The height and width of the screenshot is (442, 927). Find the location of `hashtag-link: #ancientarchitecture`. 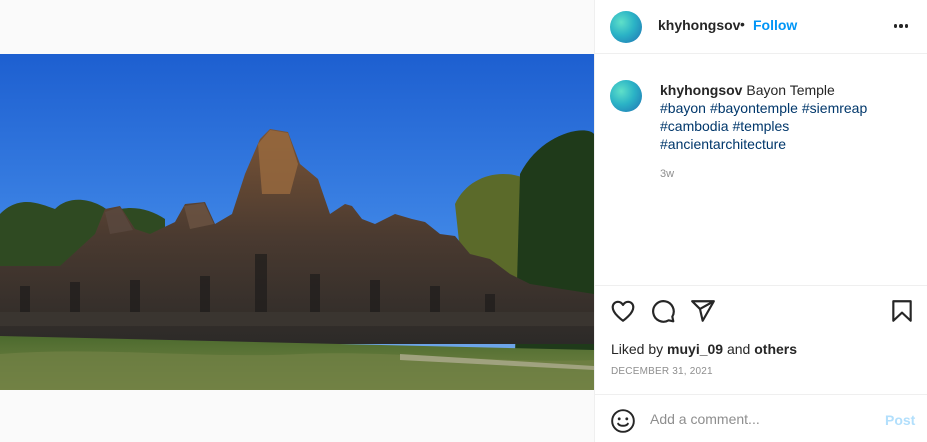

hashtag-link: #ancientarchitecture is located at coordinates (723, 144).